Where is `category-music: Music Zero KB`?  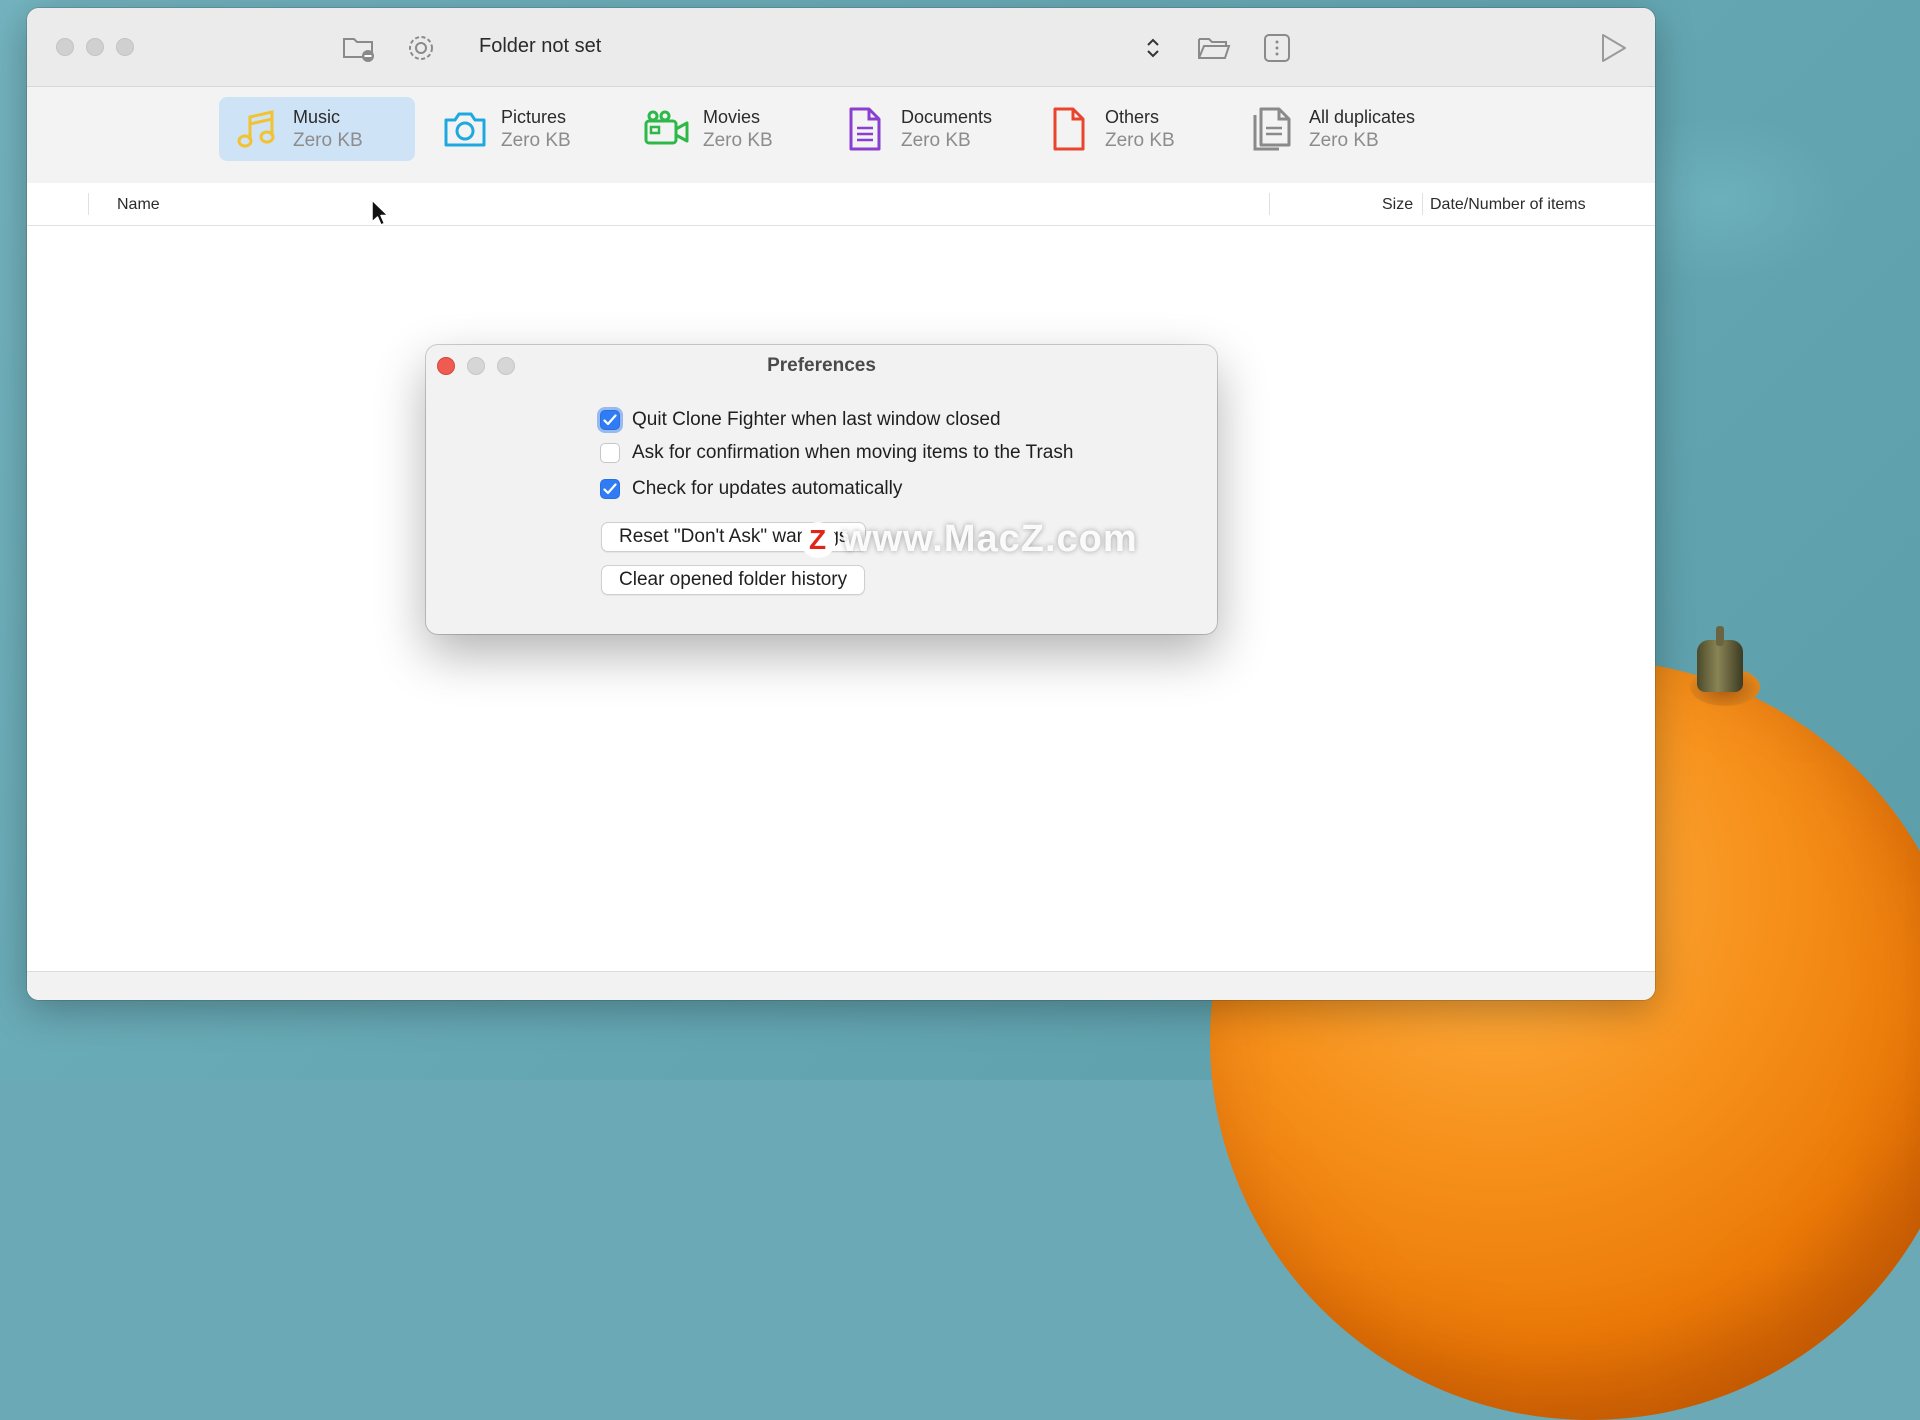
category-music: Music Zero KB is located at coordinates (317, 129).